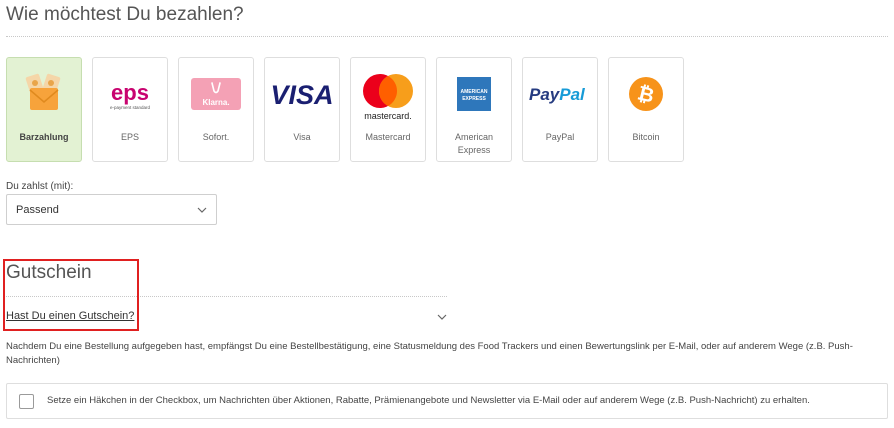 The width and height of the screenshot is (894, 428). I want to click on svg-text: AMERICAN, so click(474, 92).